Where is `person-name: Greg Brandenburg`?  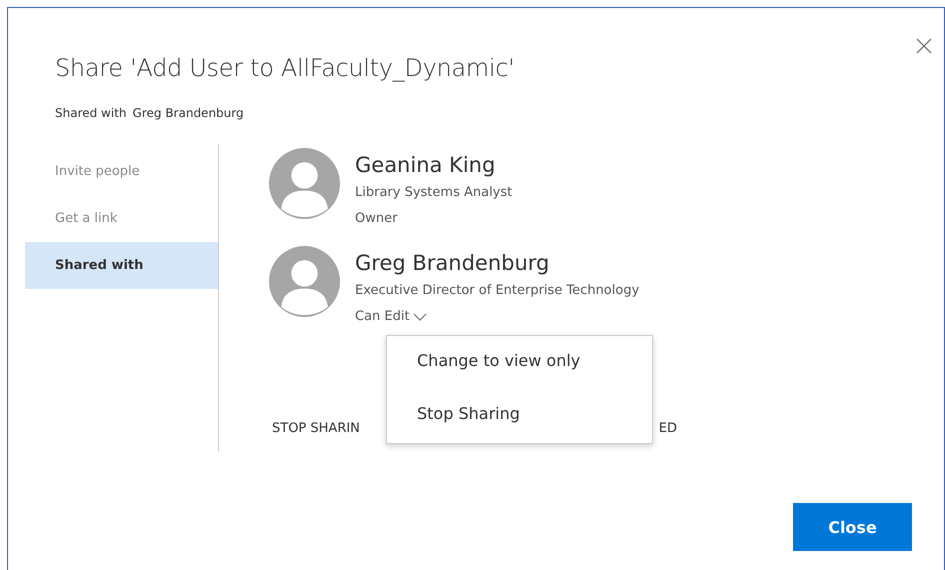
person-name: Greg Brandenburg is located at coordinates (452, 263).